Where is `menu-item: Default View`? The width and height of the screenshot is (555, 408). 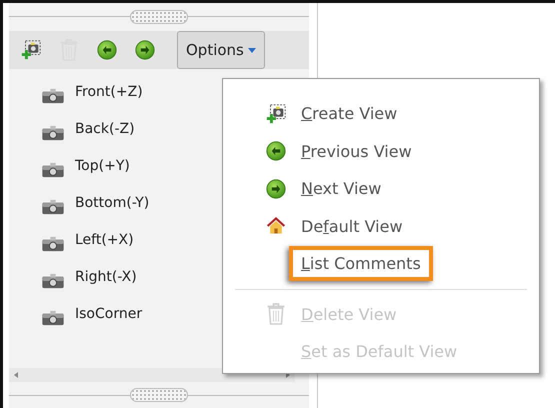
menu-item: Default View is located at coordinates (352, 226).